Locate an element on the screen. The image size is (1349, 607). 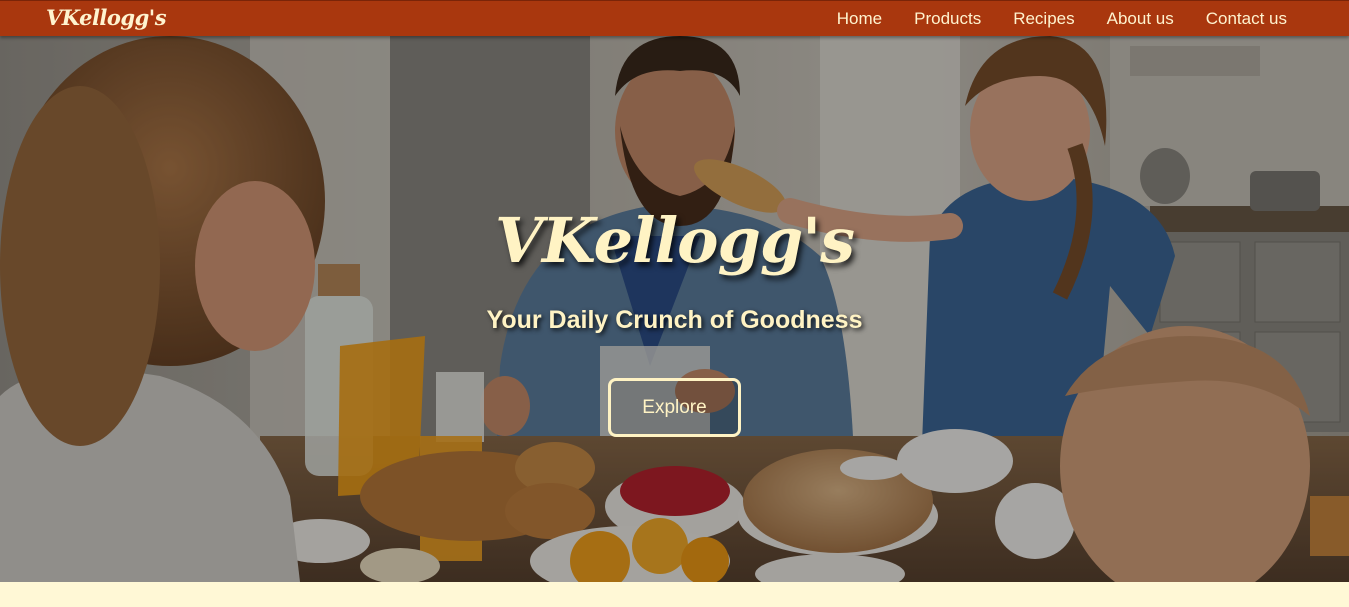
hero-title: VKellogg's is located at coordinates (674, 240).